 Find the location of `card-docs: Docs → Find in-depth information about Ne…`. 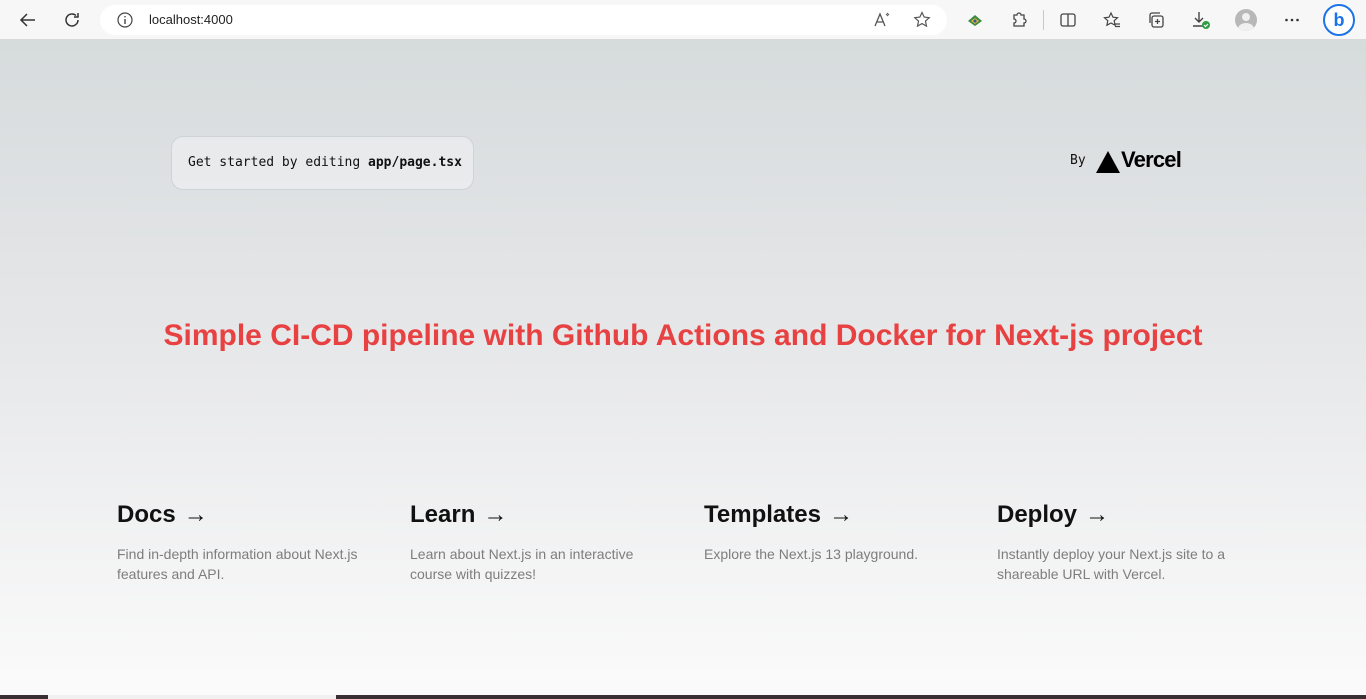

card-docs: Docs → Find in-depth information about Ne… is located at coordinates (252, 541).